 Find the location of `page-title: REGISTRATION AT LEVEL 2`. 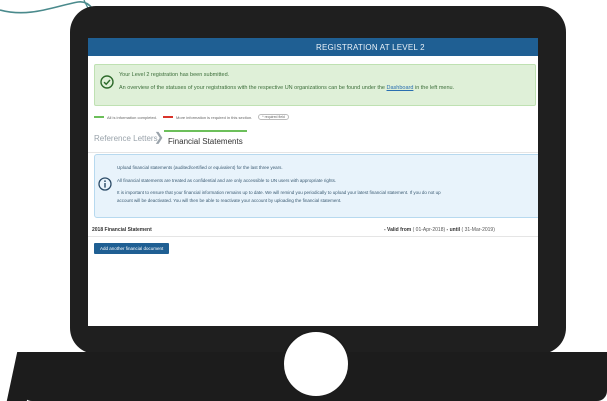

page-title: REGISTRATION AT LEVEL 2 is located at coordinates (370, 47).